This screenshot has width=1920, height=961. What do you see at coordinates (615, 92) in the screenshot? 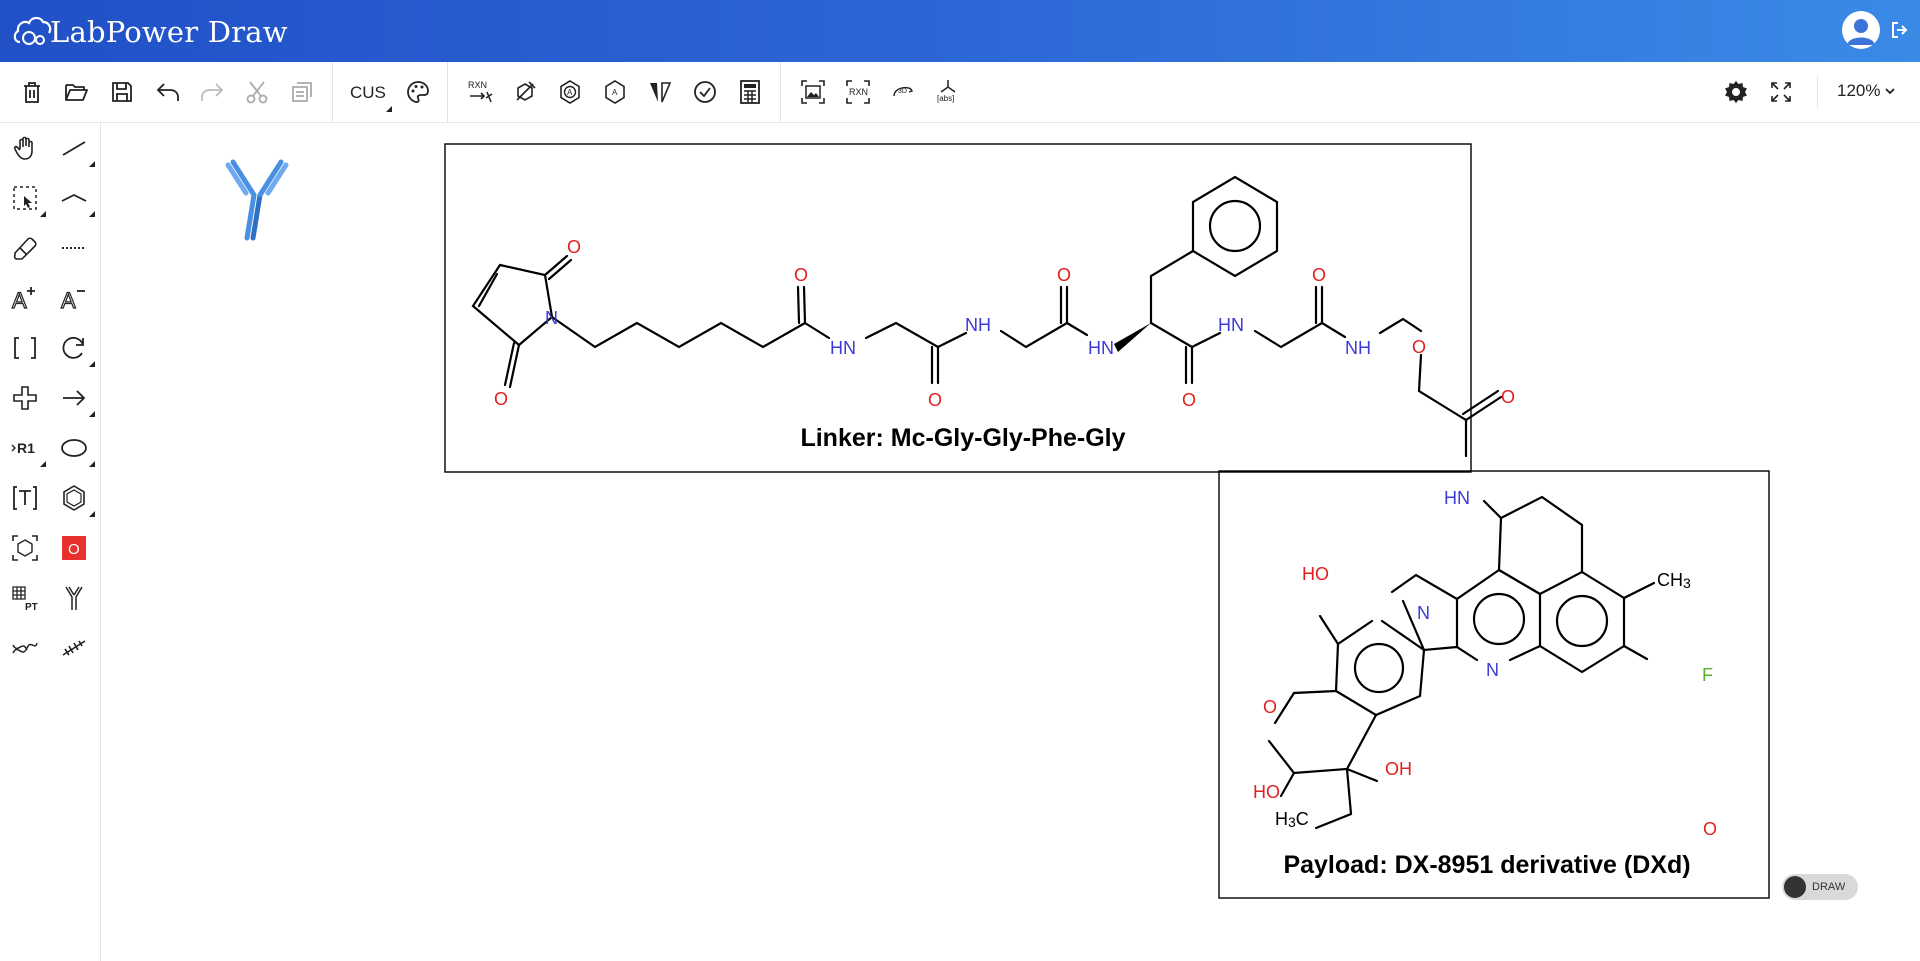
I see `dearomatize-button: A` at bounding box center [615, 92].